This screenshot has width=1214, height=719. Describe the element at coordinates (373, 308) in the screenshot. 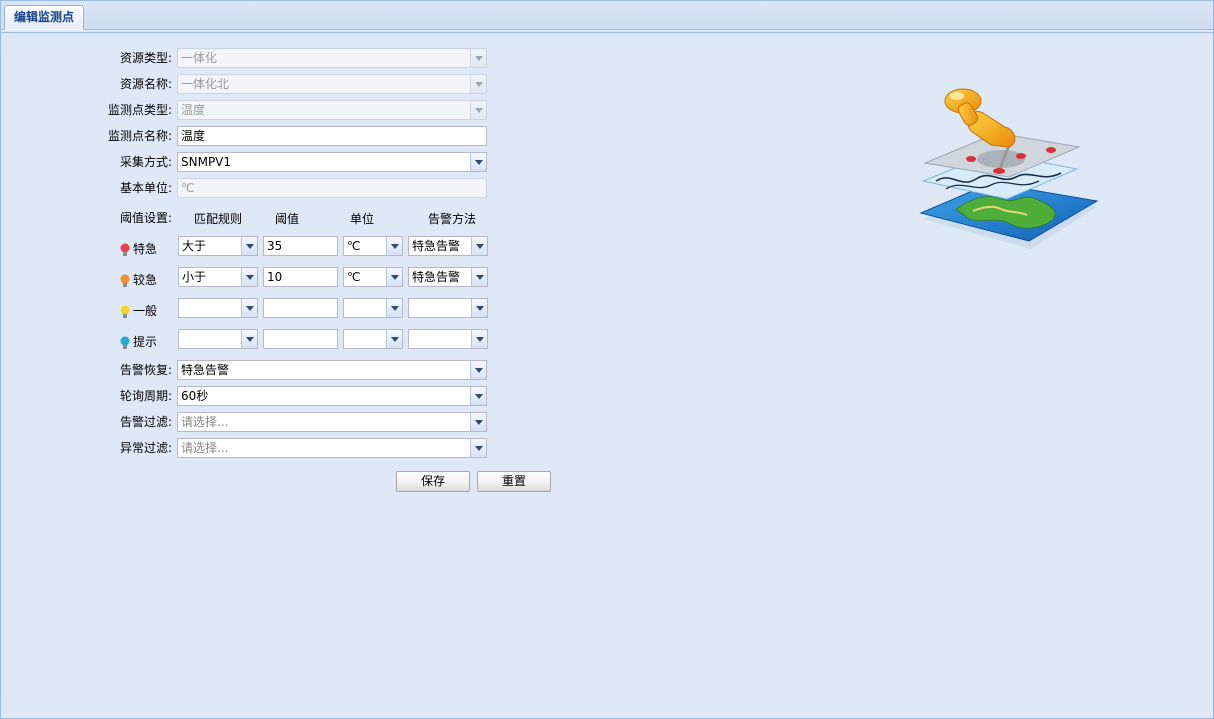

I see `unit-select-normal` at that location.